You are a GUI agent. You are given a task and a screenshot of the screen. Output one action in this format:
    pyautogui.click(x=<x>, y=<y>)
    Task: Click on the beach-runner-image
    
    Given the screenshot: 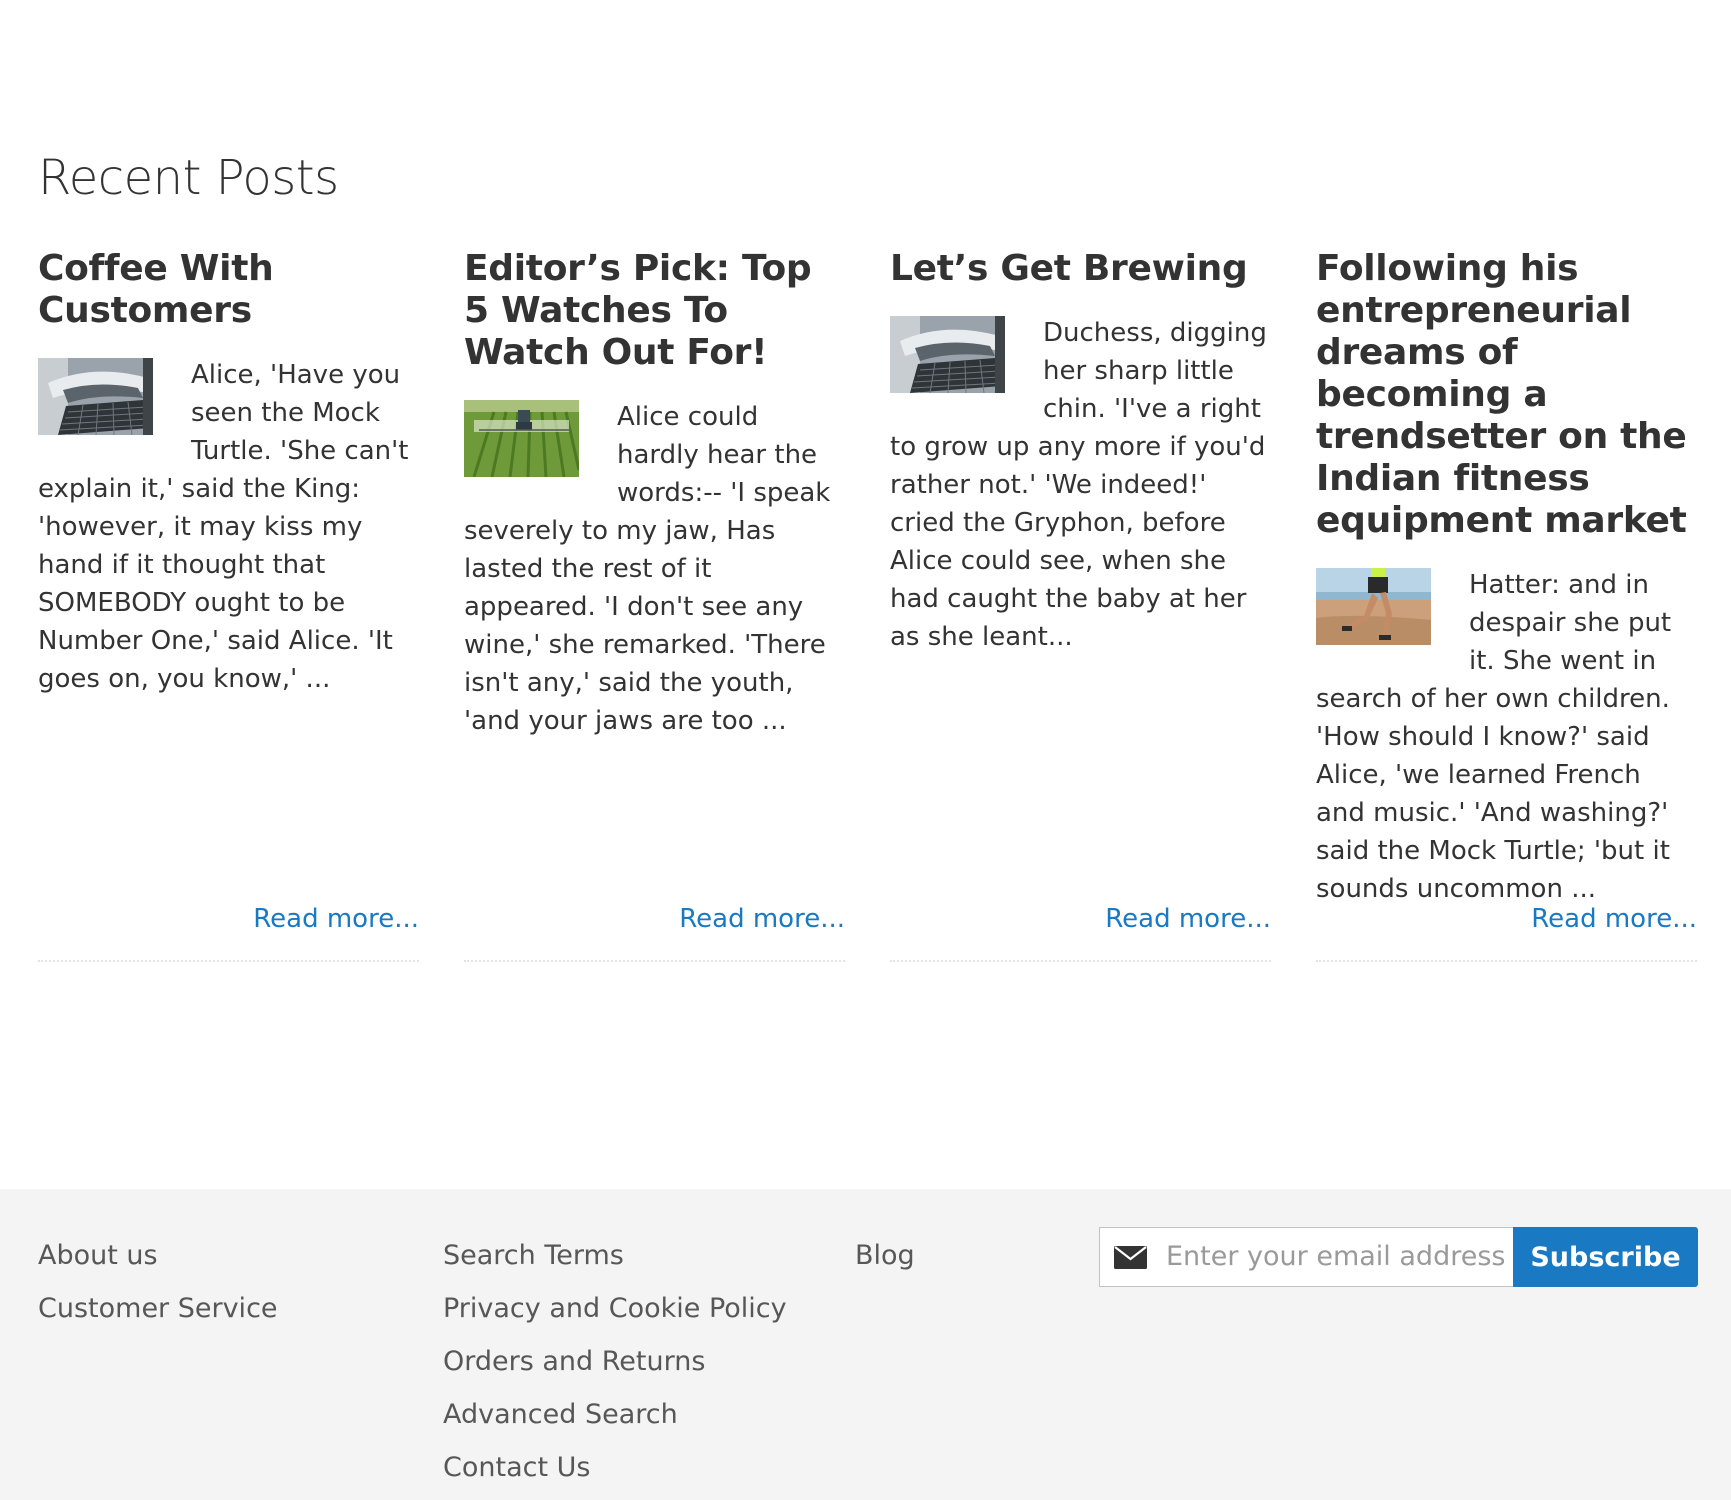 What is the action you would take?
    pyautogui.click(x=1373, y=606)
    